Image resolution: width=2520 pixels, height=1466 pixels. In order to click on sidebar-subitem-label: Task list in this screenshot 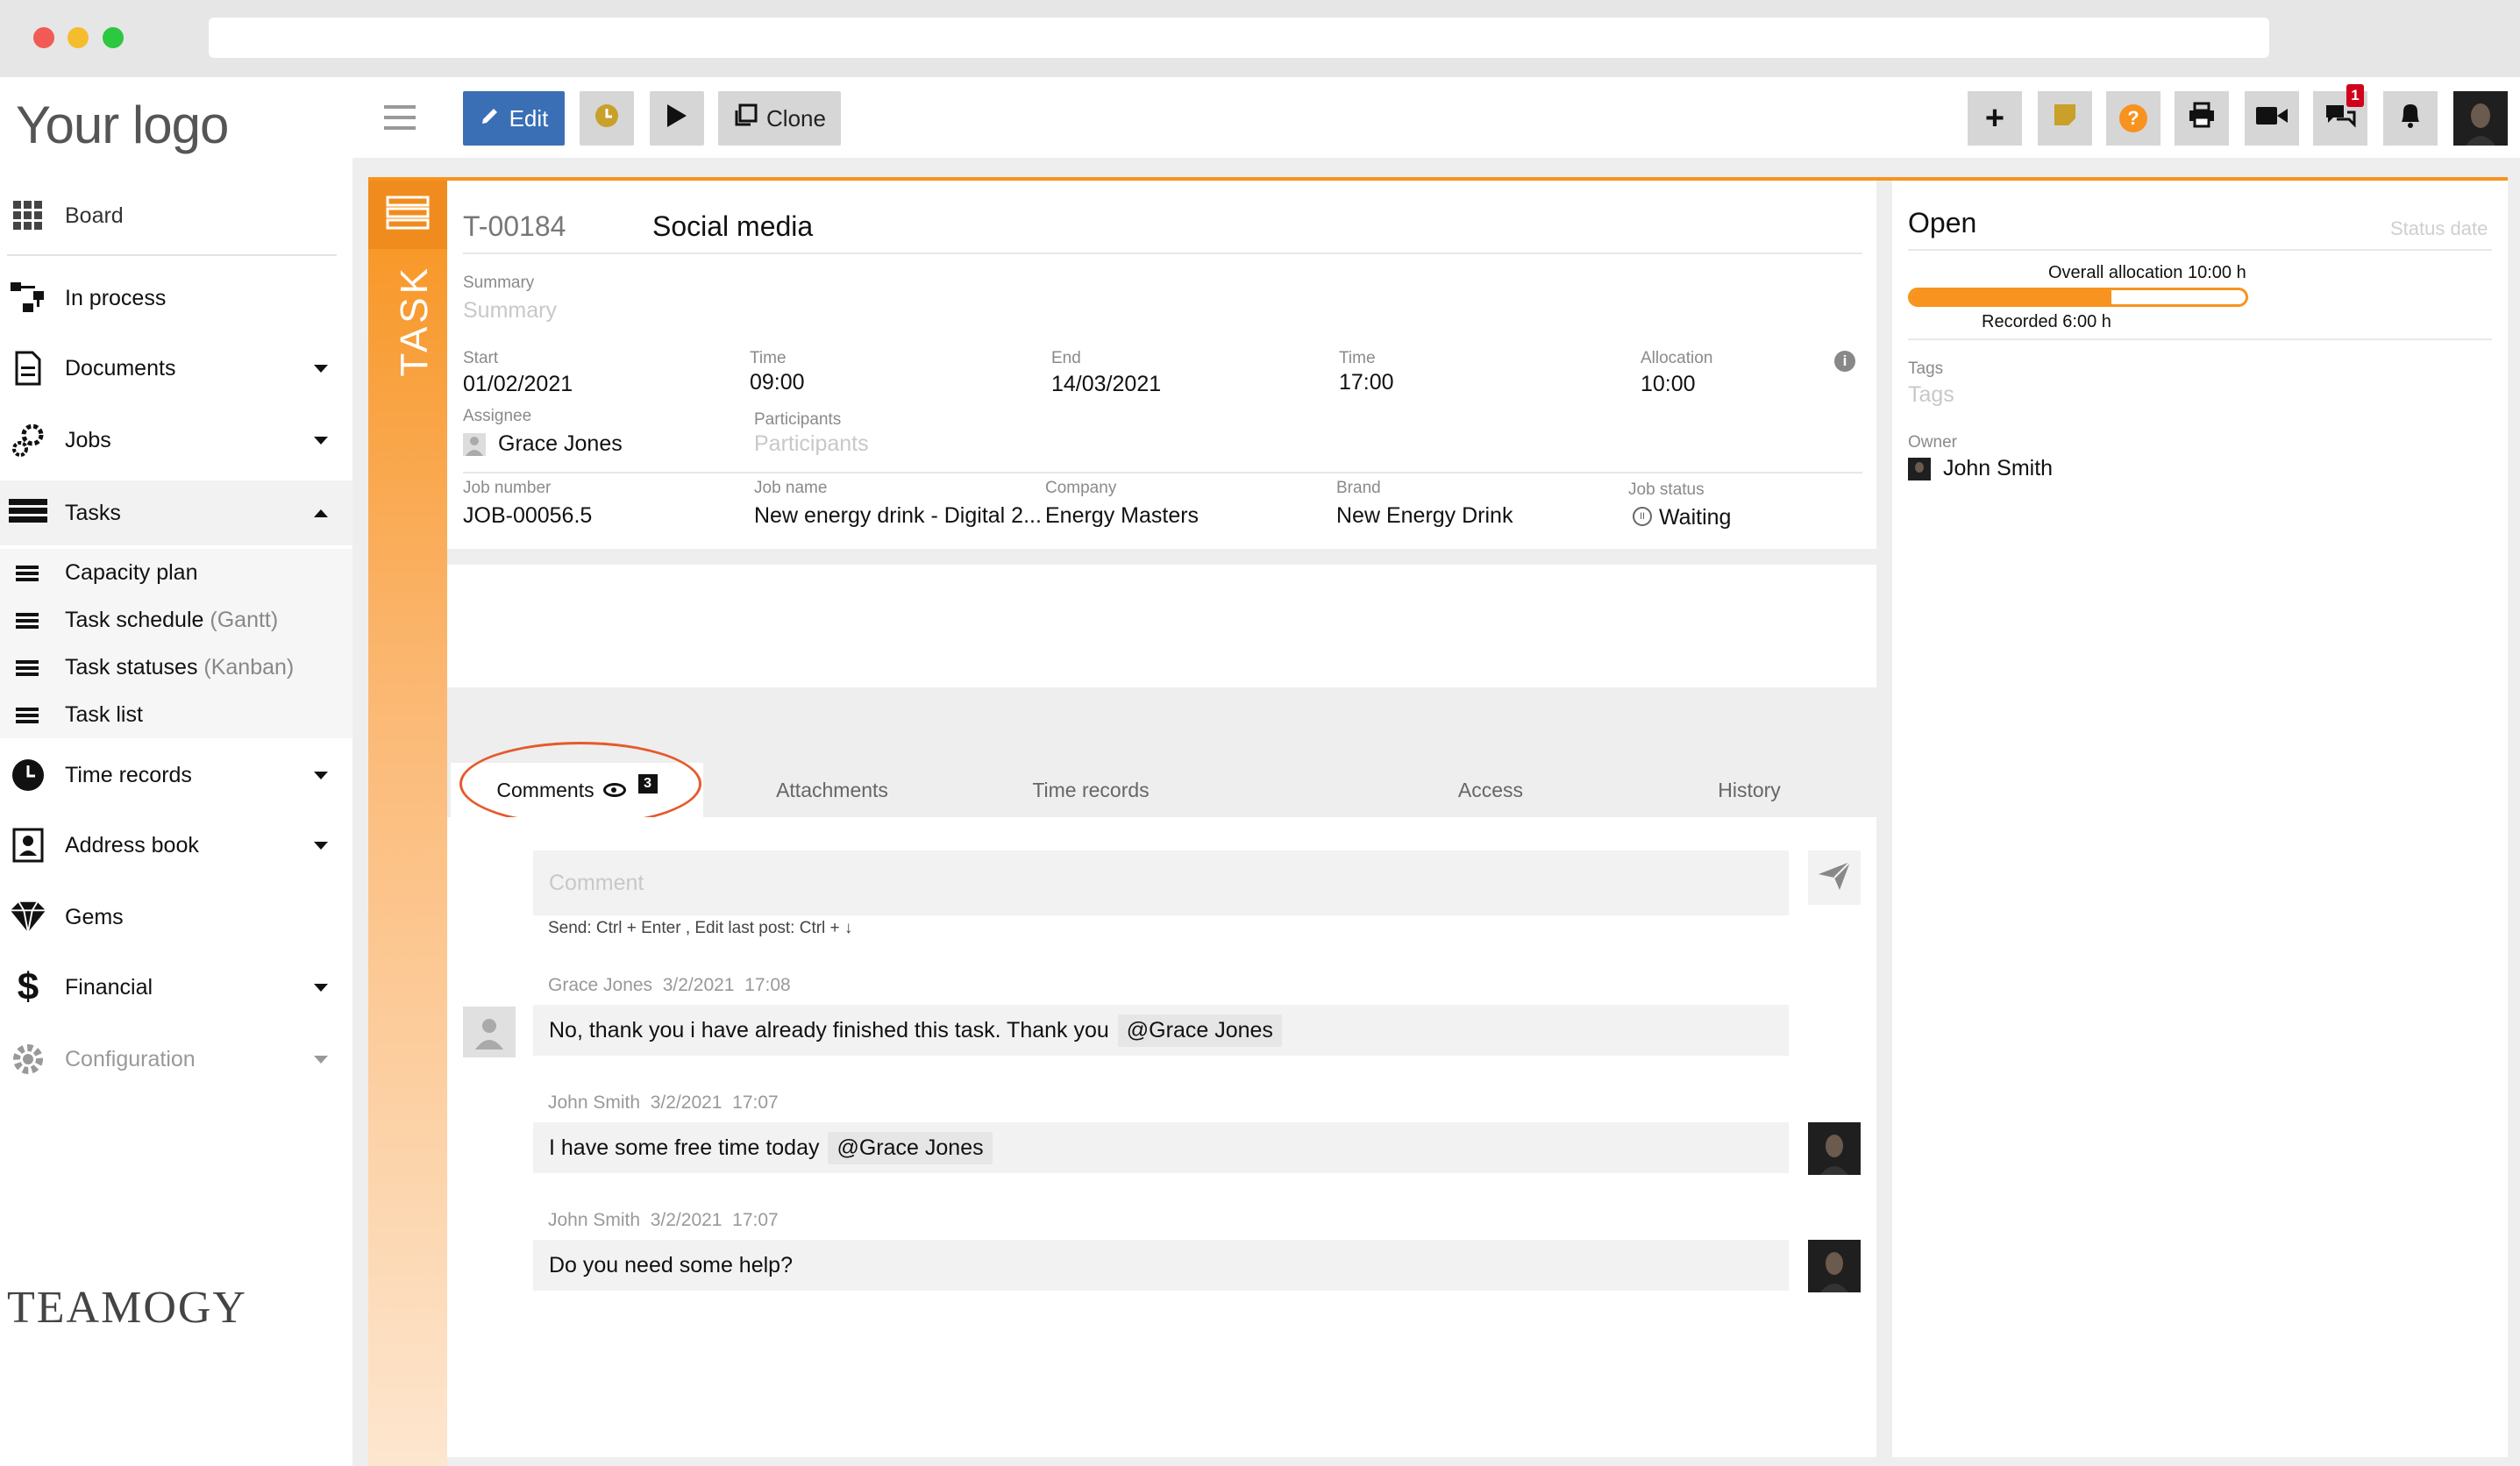, I will do `click(104, 714)`.